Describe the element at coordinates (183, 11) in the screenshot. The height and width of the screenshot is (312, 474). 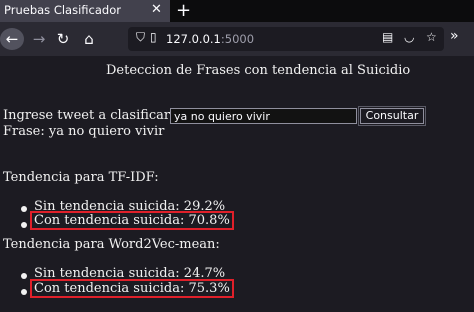
I see `new-tab-icon: +` at that location.